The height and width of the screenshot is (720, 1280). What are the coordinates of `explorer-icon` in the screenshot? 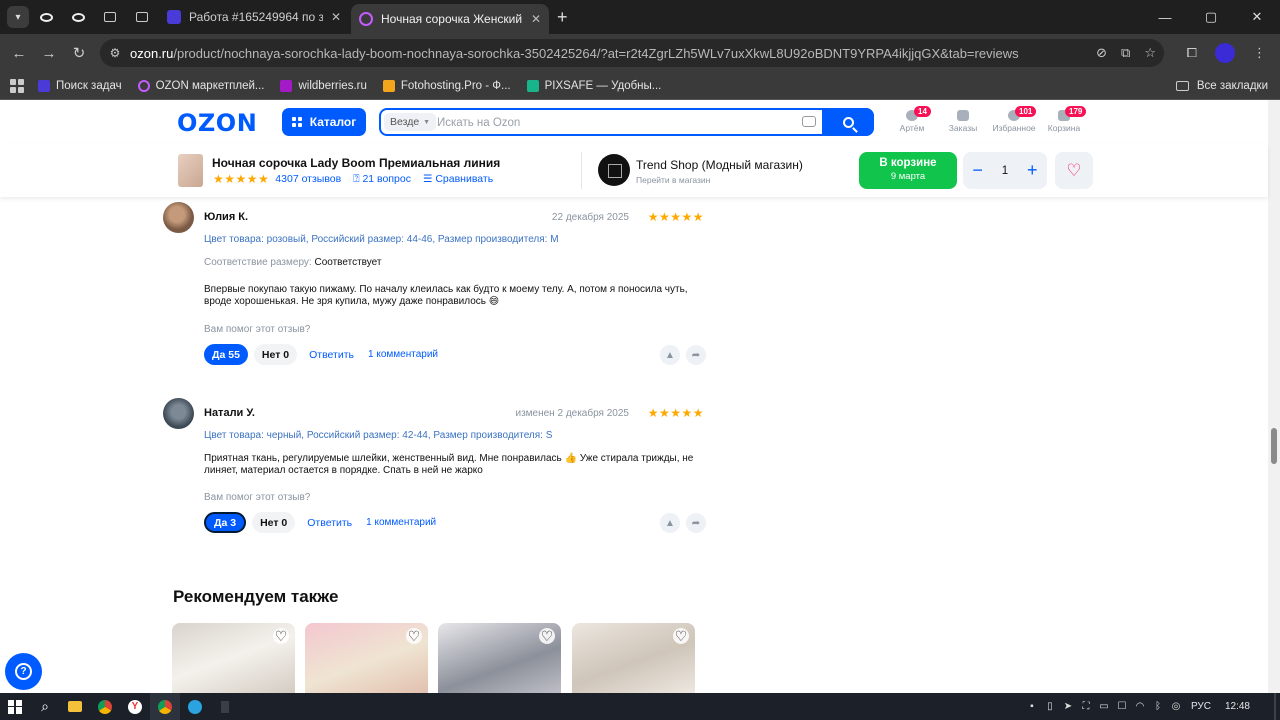 It's located at (75, 706).